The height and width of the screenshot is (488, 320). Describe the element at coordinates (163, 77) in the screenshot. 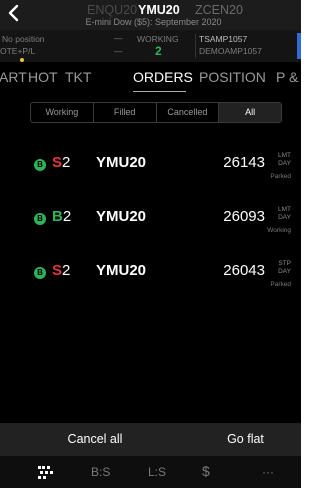

I see `tab-orders: ORDERS` at that location.